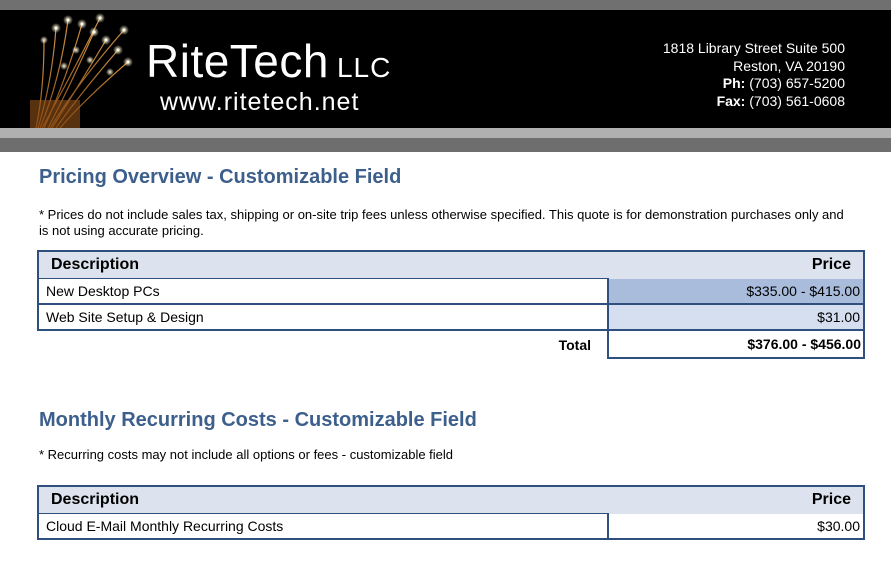 The image size is (891, 564). I want to click on pricing-table-header: Description Price, so click(451, 264).